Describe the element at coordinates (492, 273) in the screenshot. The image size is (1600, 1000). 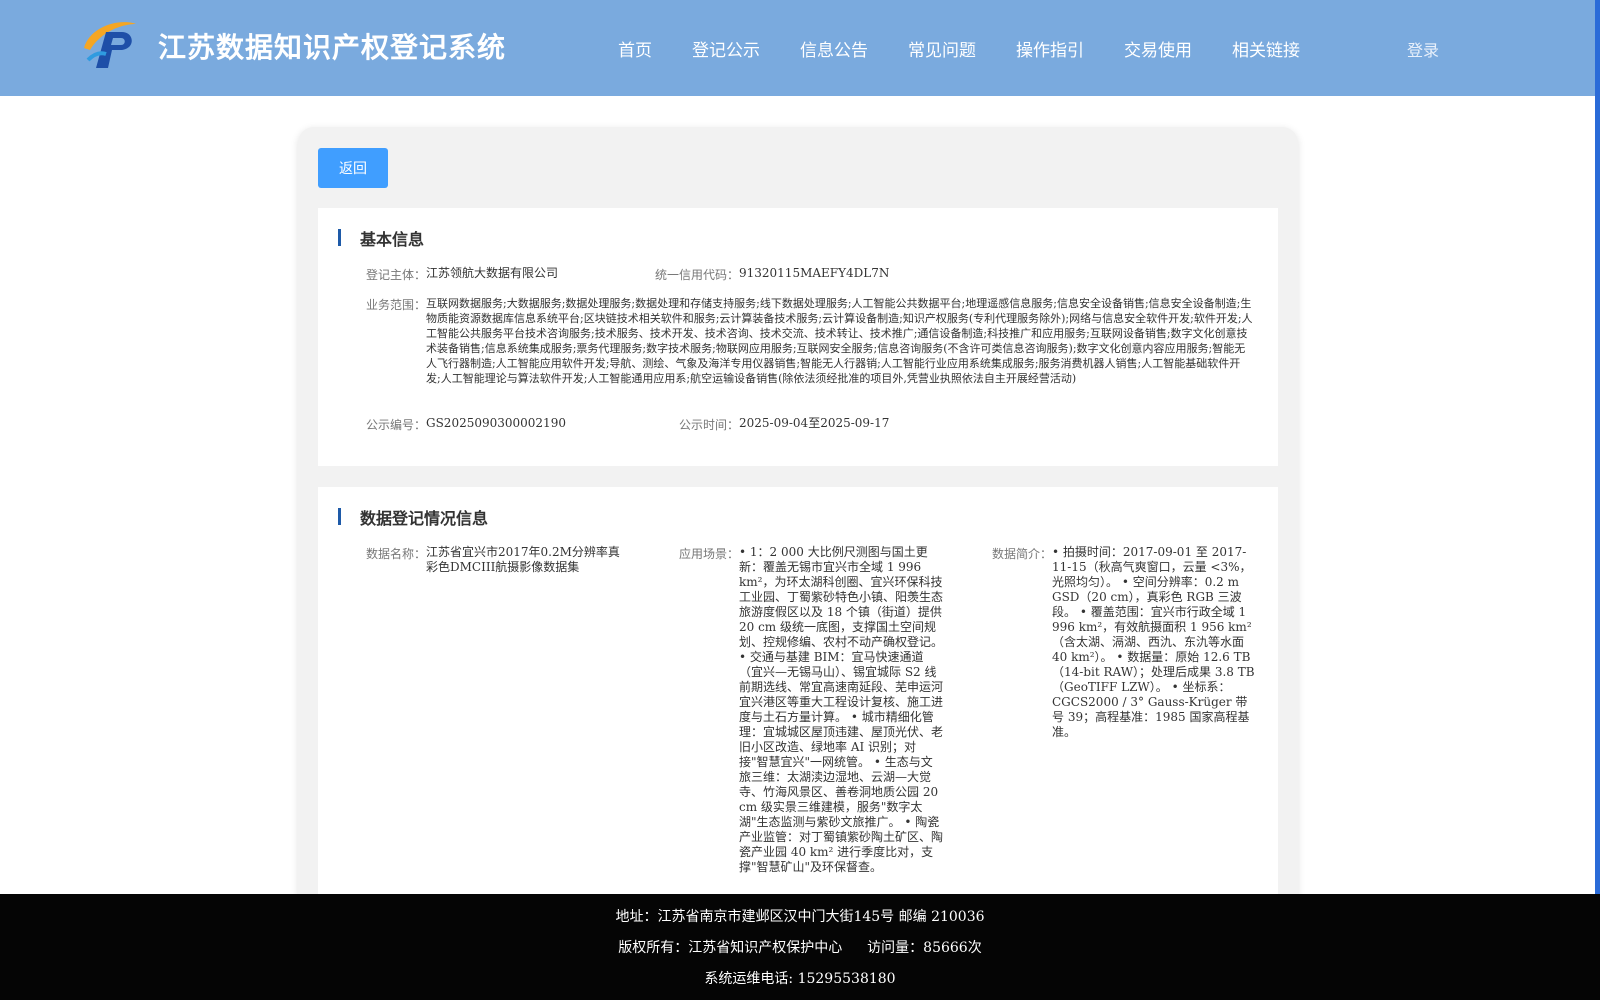
I see `subject-value: 江苏领航大数据有限公司` at that location.